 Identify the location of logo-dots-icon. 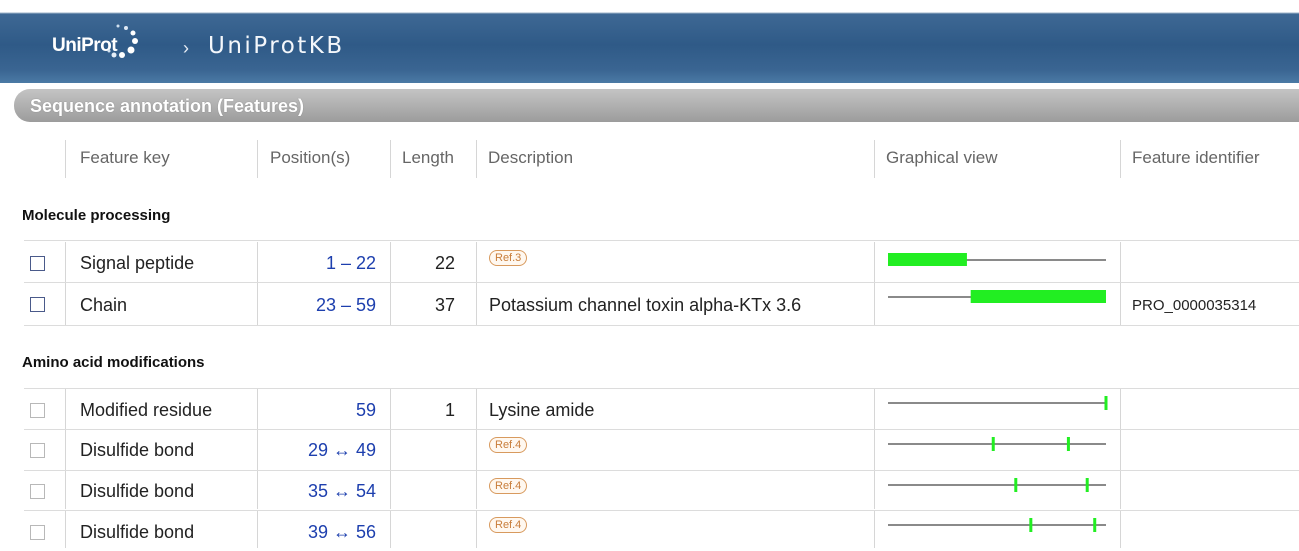
(122, 41).